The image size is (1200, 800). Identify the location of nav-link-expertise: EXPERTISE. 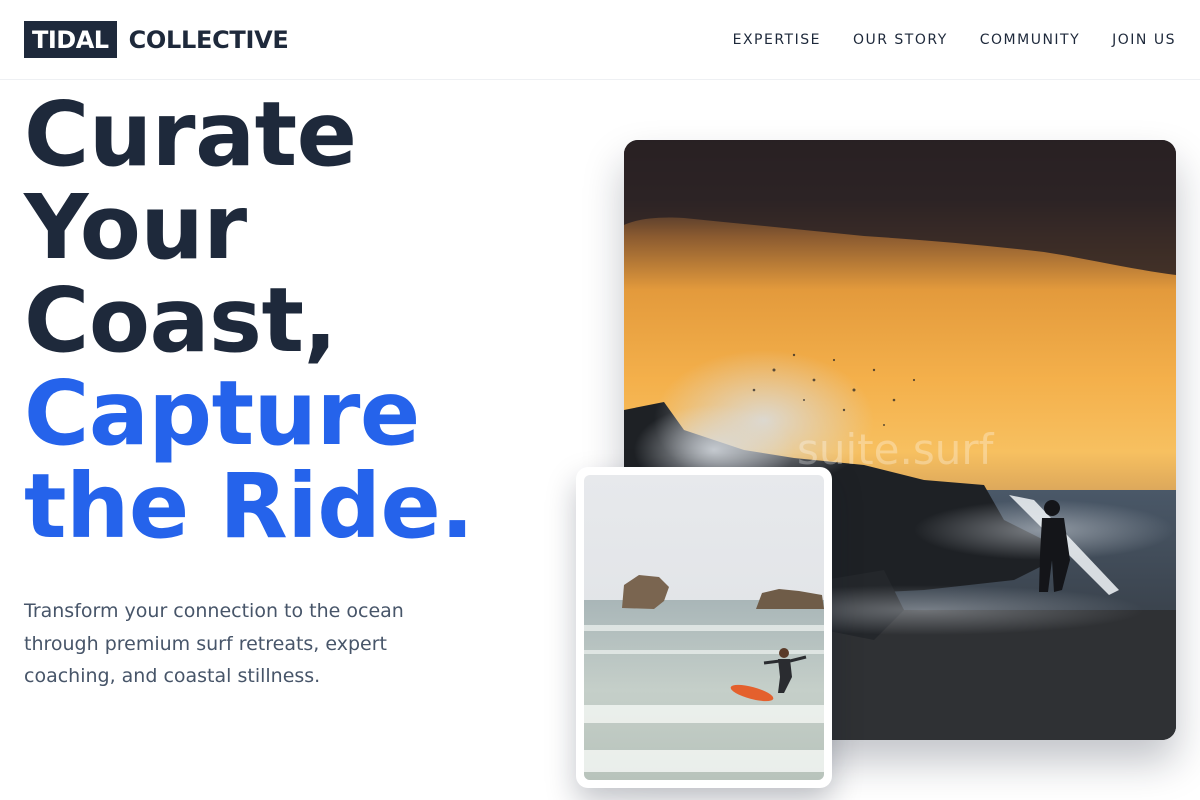
(777, 40).